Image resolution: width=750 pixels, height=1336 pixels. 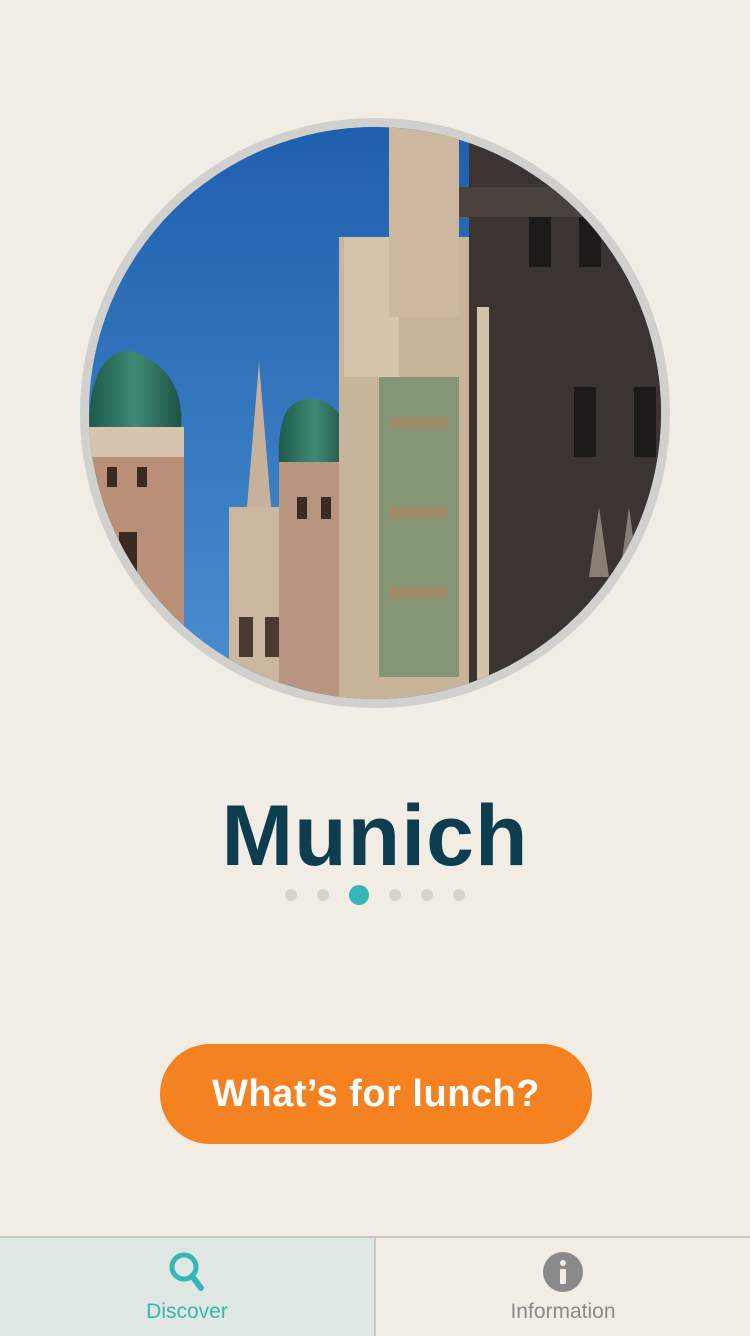 What do you see at coordinates (359, 895) in the screenshot?
I see `page-dot-active` at bounding box center [359, 895].